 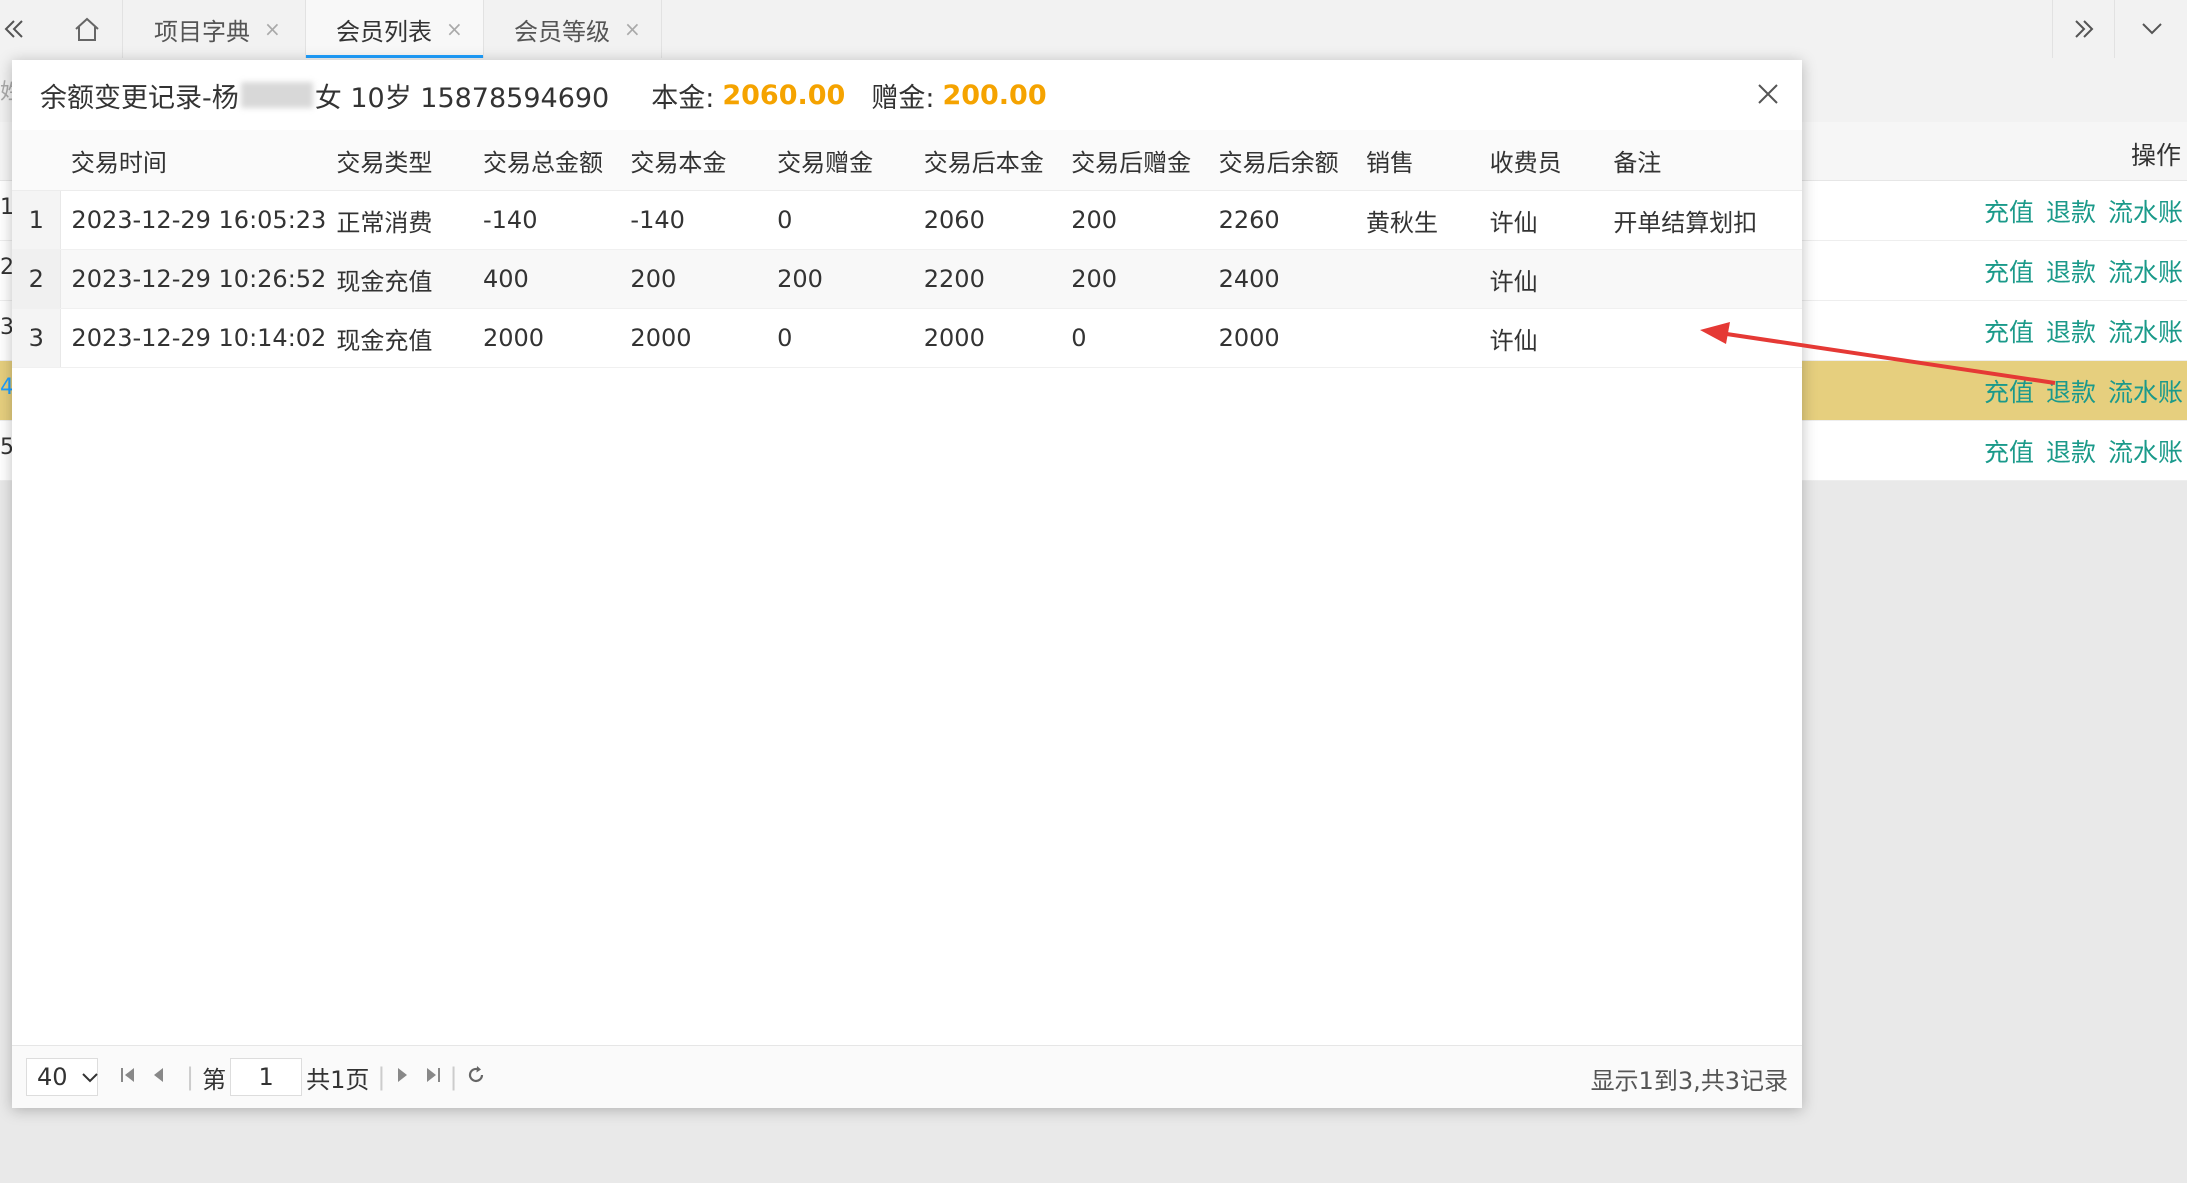 I want to click on table-cell: 现金充值, so click(x=399, y=279).